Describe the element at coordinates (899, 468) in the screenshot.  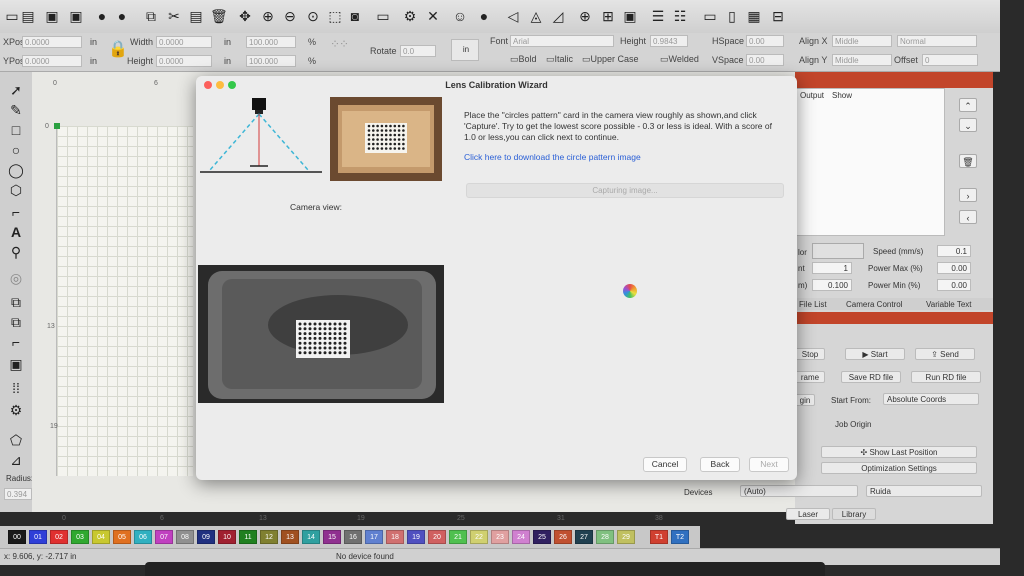
I see `optimization-settings-button: Optimization Settings` at that location.